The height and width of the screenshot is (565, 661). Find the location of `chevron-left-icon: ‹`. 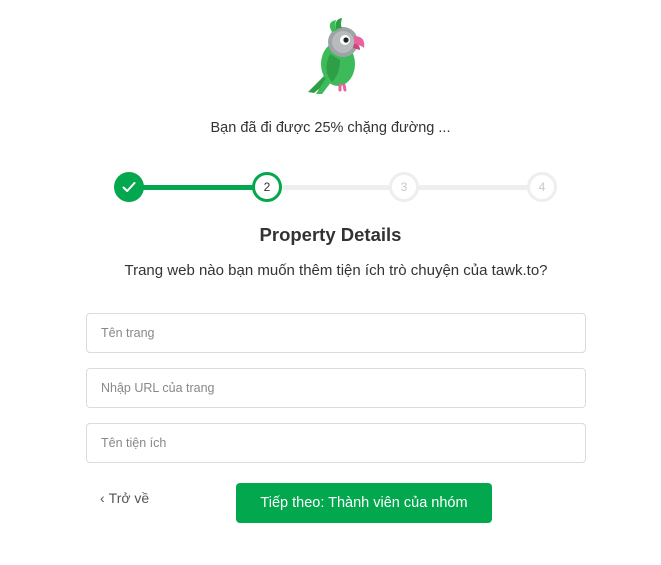

chevron-left-icon: ‹ is located at coordinates (102, 498).